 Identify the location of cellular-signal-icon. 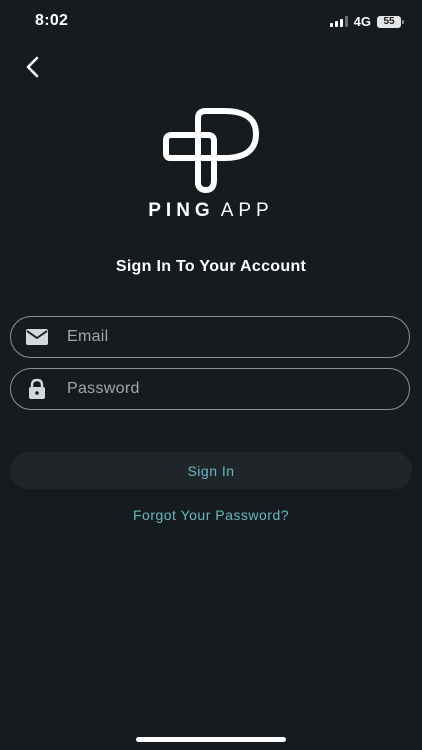
(338, 21).